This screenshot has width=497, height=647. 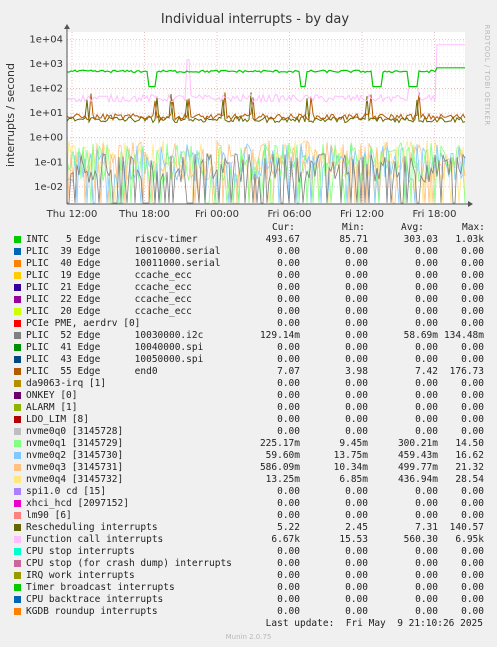 What do you see at coordinates (252, 396) in the screenshot?
I see `legend-row: ONKEY [0] 0.00 0.00 0.00 0.00` at bounding box center [252, 396].